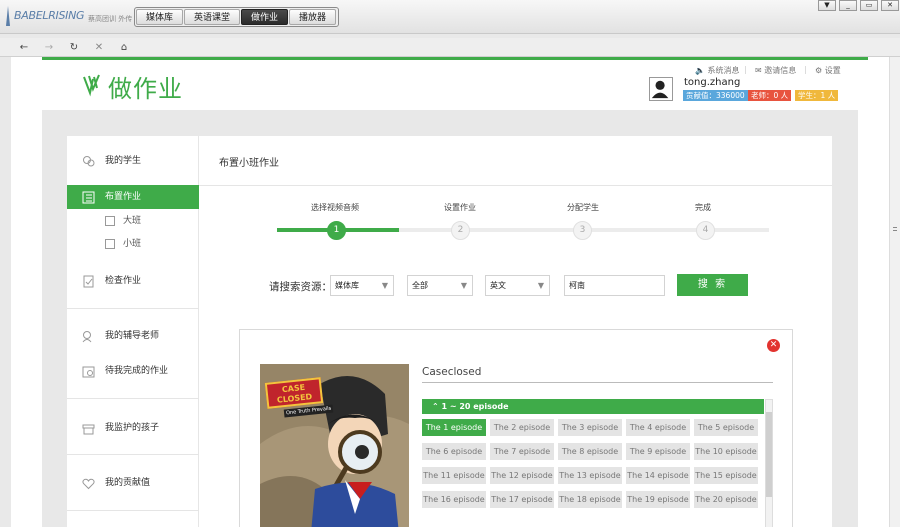 This screenshot has height=527, width=900. Describe the element at coordinates (334, 445) in the screenshot. I see `poster-image: CASE CLOSED One Truth Prevails` at that location.